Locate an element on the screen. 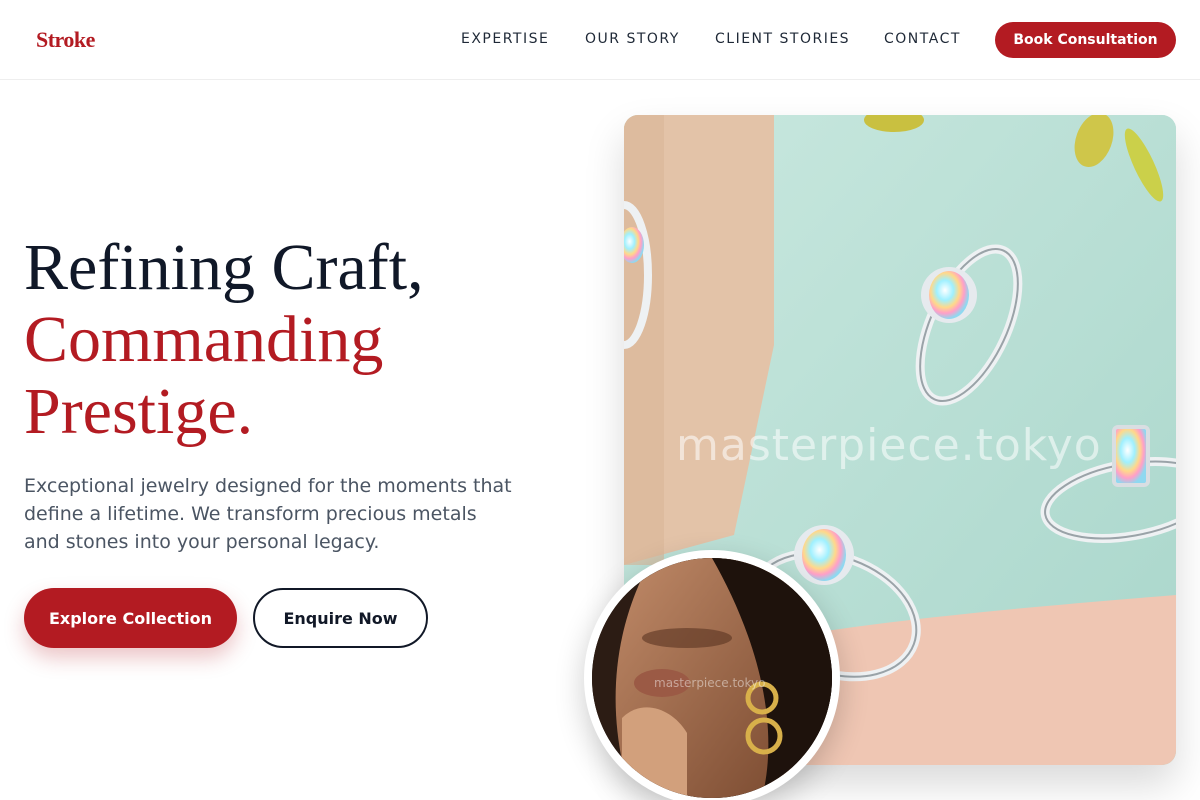 The height and width of the screenshot is (800, 1200). explore-collection-button: Explore Collection is located at coordinates (130, 618).